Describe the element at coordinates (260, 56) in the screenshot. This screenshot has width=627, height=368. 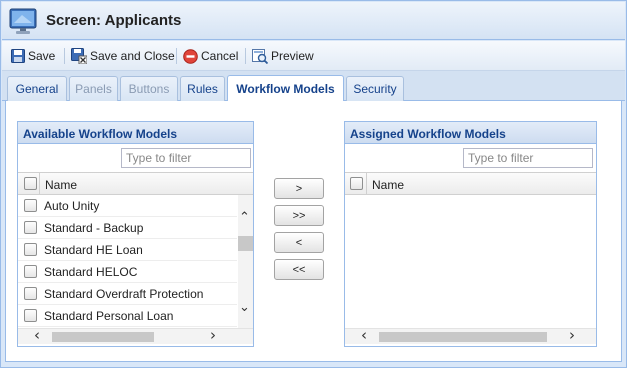
I see `preview-icon` at that location.